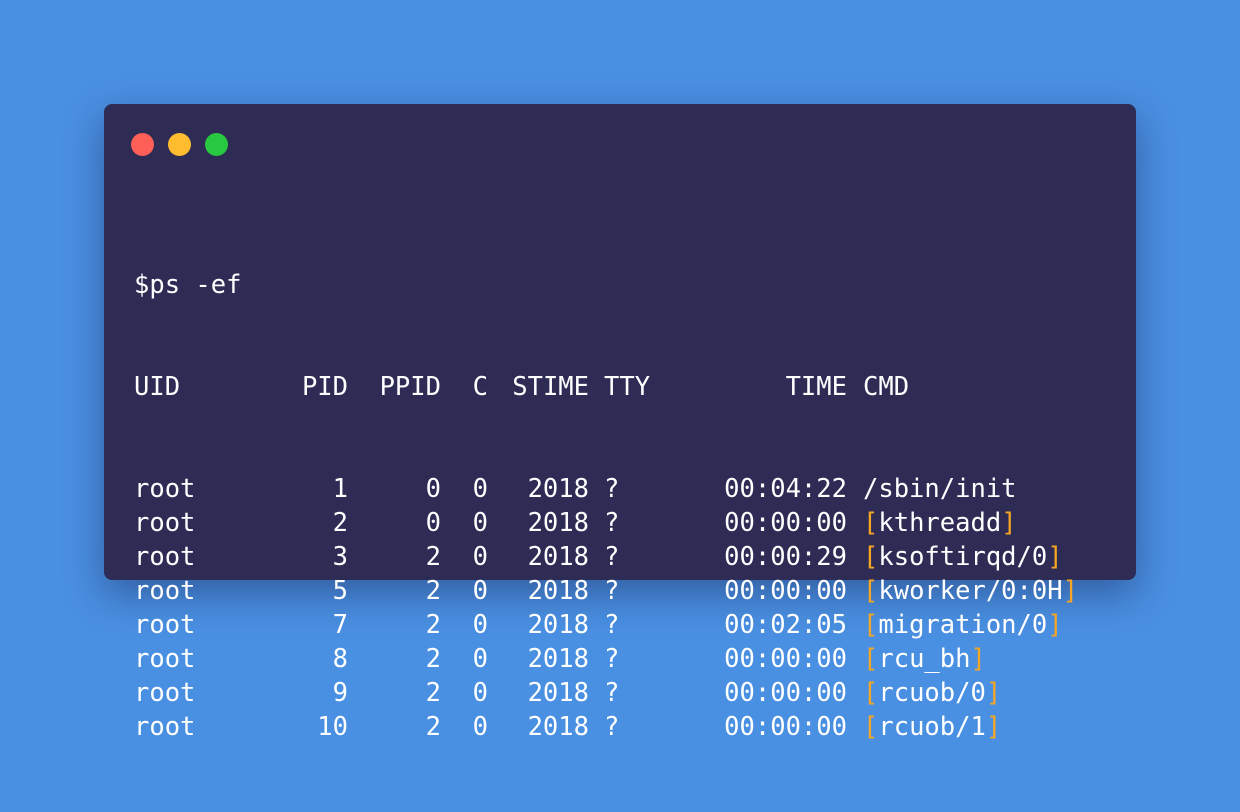 The width and height of the screenshot is (1240, 812). Describe the element at coordinates (142, 144) in the screenshot. I see `close-button` at that location.